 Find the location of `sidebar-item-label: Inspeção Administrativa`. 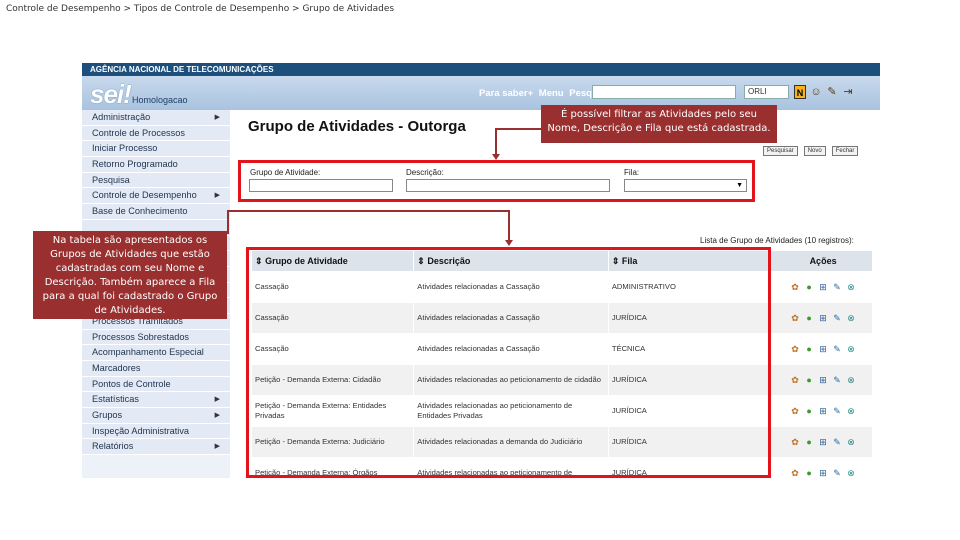

sidebar-item-label: Inspeção Administrativa is located at coordinates (141, 430).